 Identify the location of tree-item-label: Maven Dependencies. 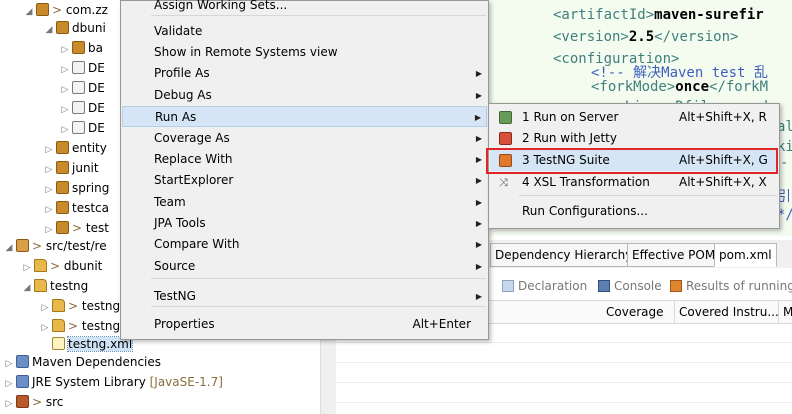
(97, 362).